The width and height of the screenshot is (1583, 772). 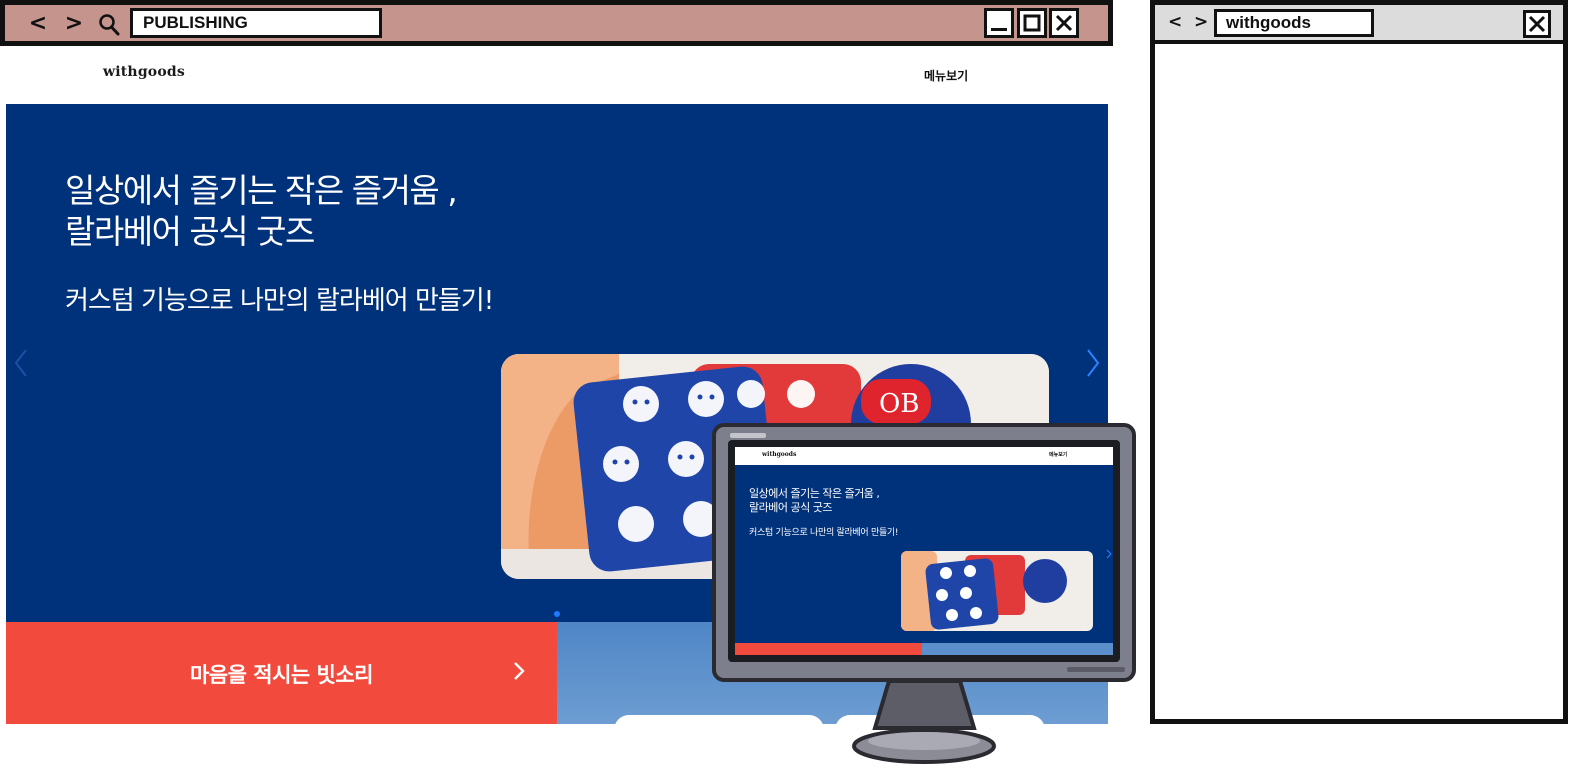 I want to click on hero-title: 일상에서 즐기는 작은 즐거움 , 랄라베어 공식 굿즈, so click(x=261, y=211).